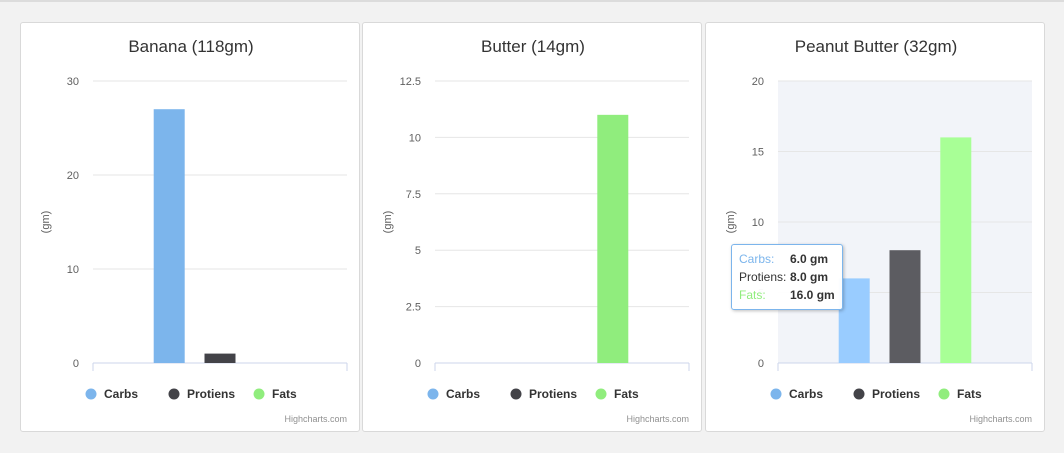 This screenshot has width=1064, height=453. Describe the element at coordinates (532, 1) in the screenshot. I see `top-border` at that location.